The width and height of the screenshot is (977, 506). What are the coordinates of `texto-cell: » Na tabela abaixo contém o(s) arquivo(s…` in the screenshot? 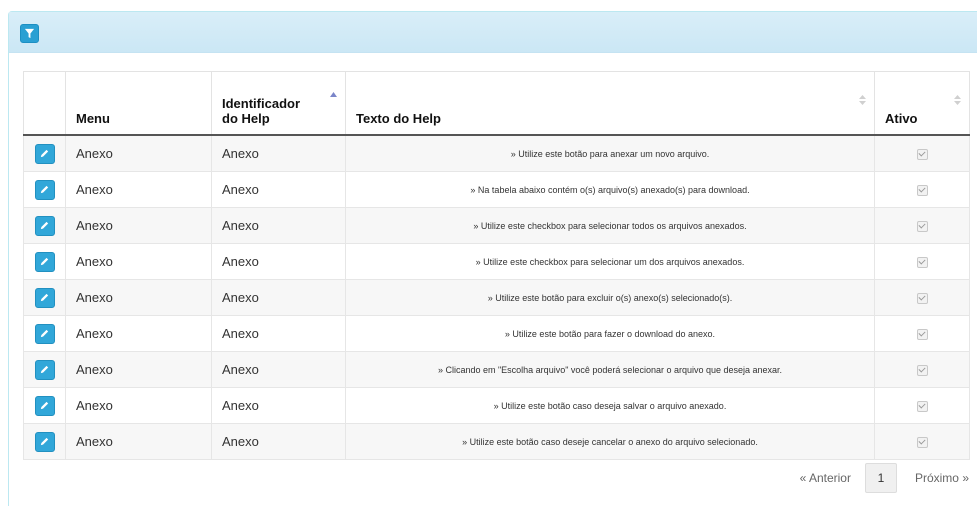 It's located at (610, 189).